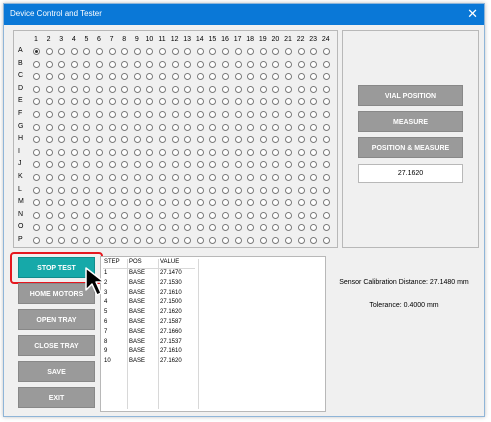 This screenshot has height=422, width=491. What do you see at coordinates (112, 240) in the screenshot?
I see `vial-radio-P7` at bounding box center [112, 240].